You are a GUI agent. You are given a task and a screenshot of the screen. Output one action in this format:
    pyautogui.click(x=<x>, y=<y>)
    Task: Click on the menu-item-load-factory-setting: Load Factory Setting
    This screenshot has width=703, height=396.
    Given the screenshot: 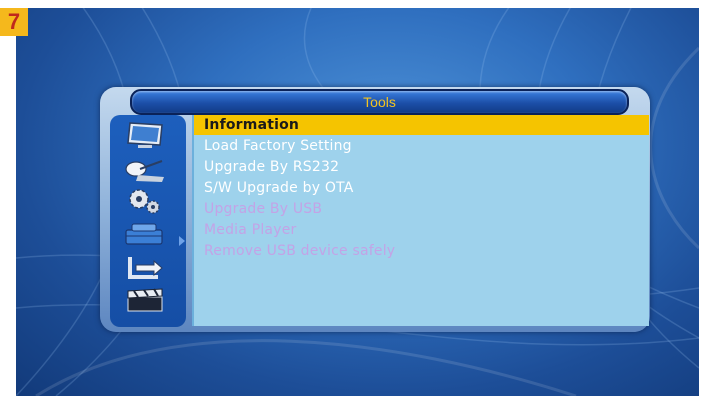 What is the action you would take?
    pyautogui.click(x=421, y=146)
    